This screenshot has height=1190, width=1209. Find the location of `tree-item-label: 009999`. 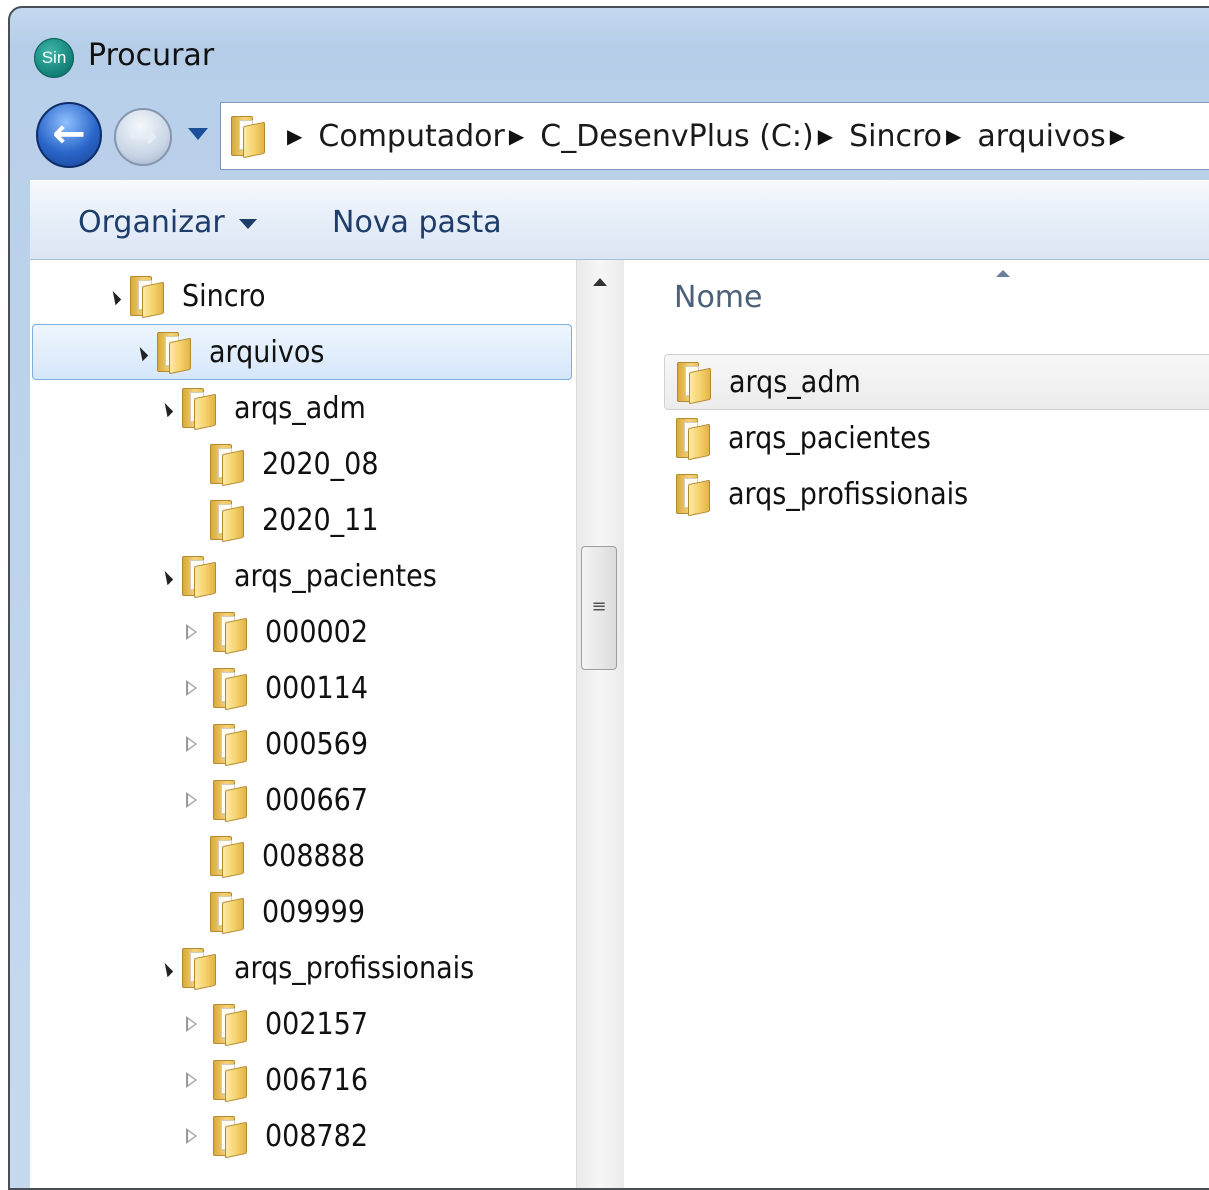

tree-item-label: 009999 is located at coordinates (314, 912).